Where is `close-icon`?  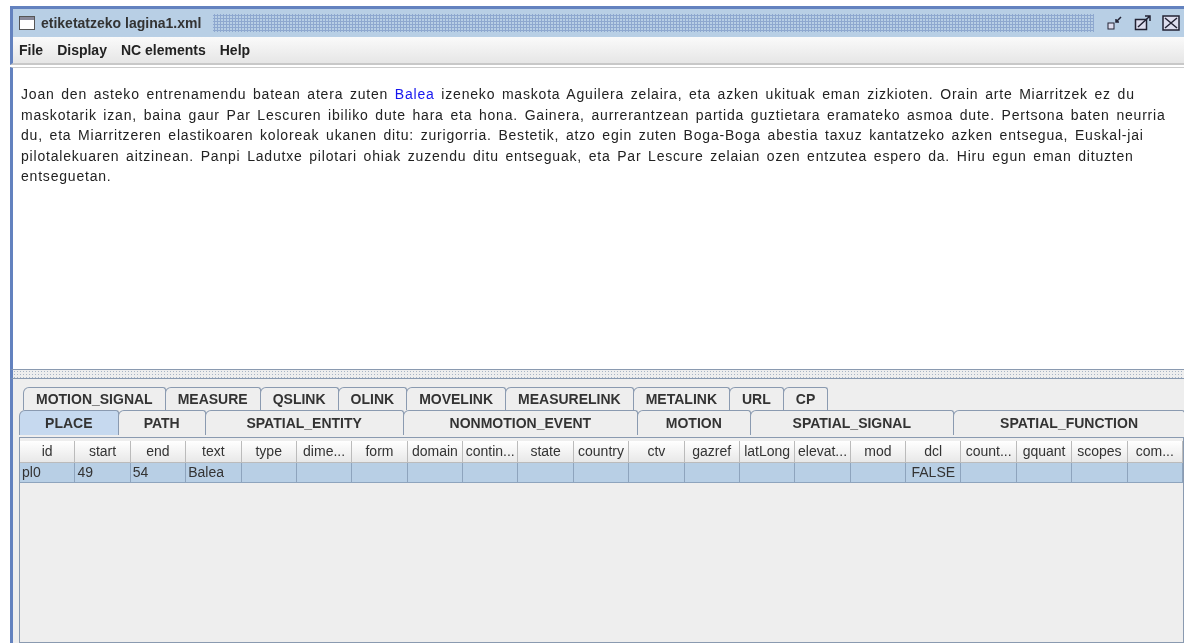 close-icon is located at coordinates (1171, 23).